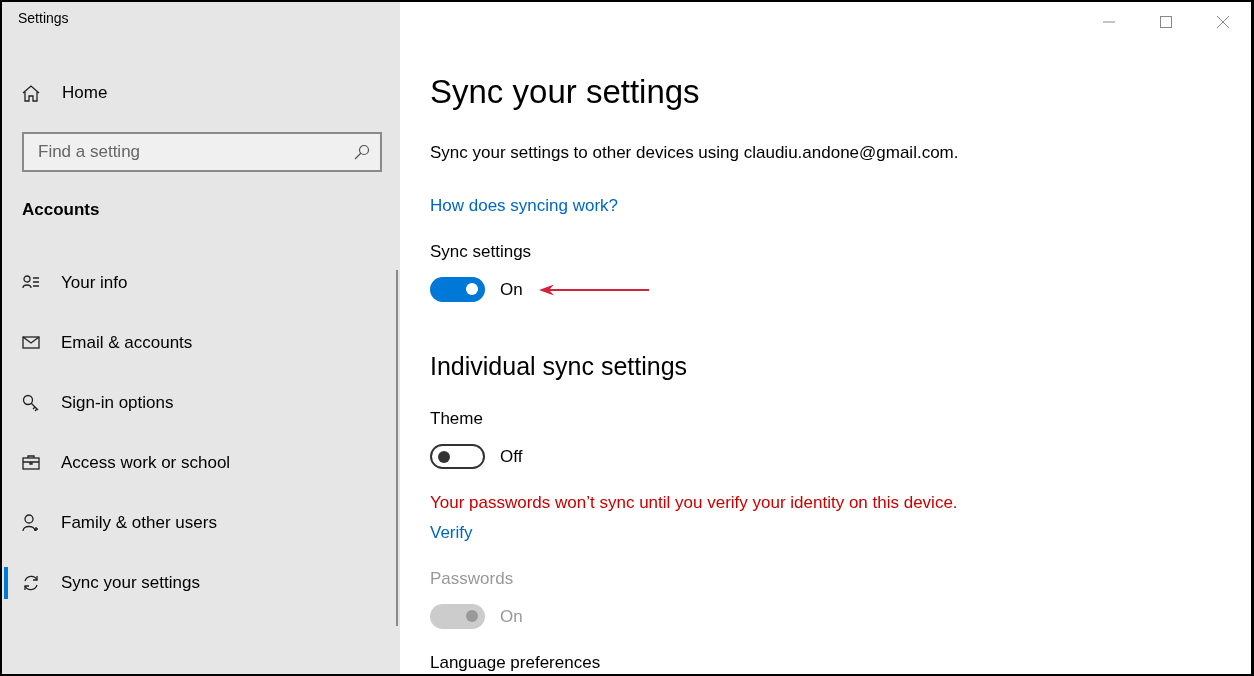  Describe the element at coordinates (559, 366) in the screenshot. I see `section-heading: Individual sync settings` at that location.